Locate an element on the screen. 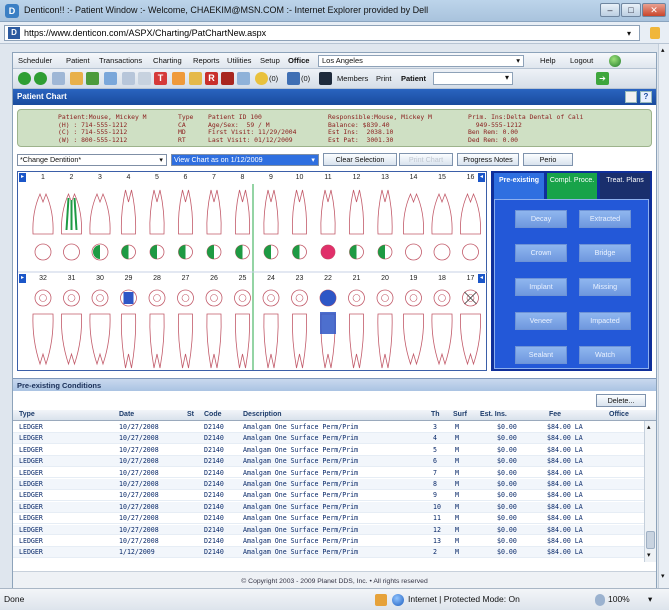 This screenshot has height=610, width=669. globe-icon is located at coordinates (615, 61).